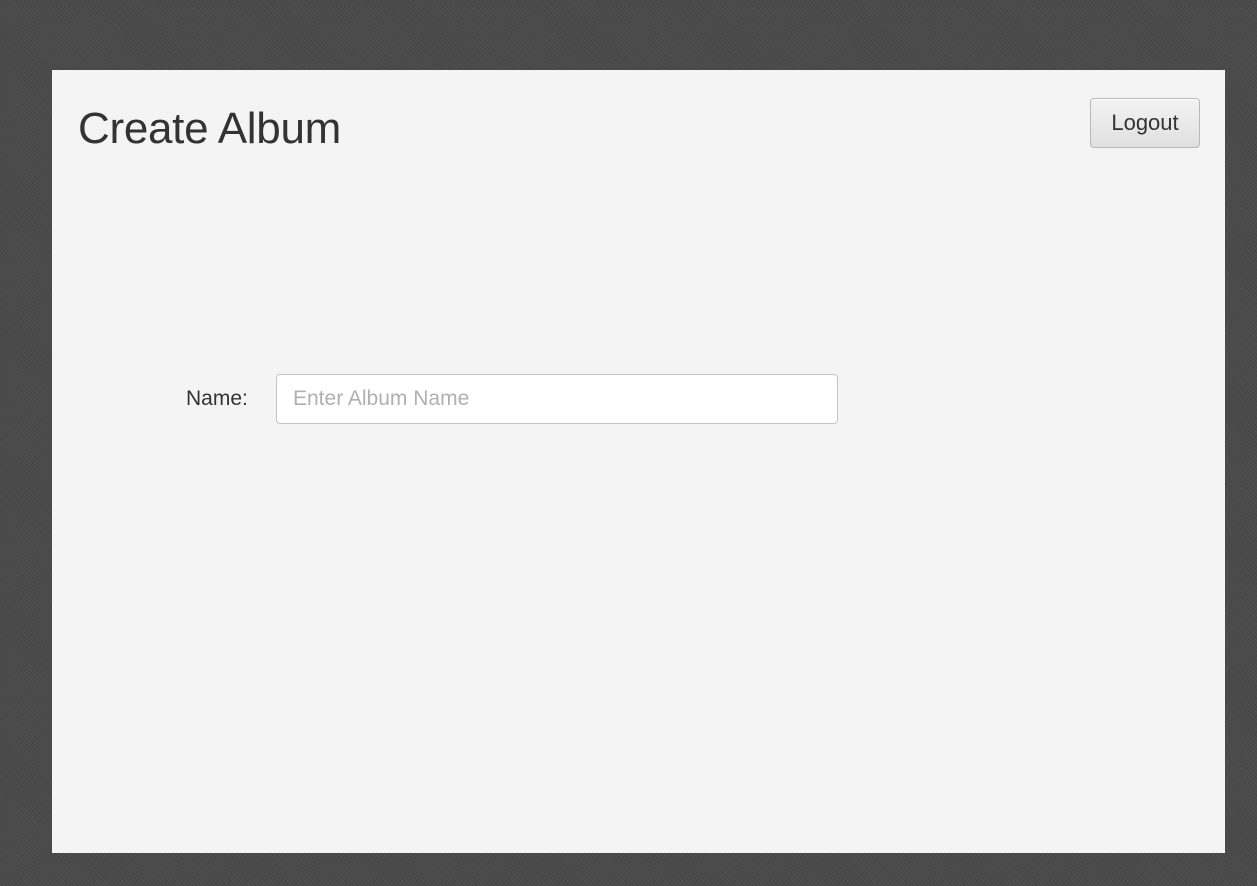  Describe the element at coordinates (557, 399) in the screenshot. I see `album-name-input` at that location.